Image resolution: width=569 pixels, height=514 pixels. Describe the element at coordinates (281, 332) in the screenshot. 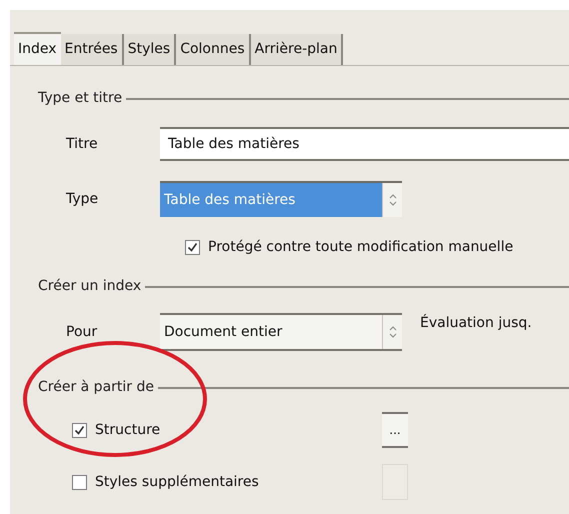

I see `scope-select: Document entier` at that location.